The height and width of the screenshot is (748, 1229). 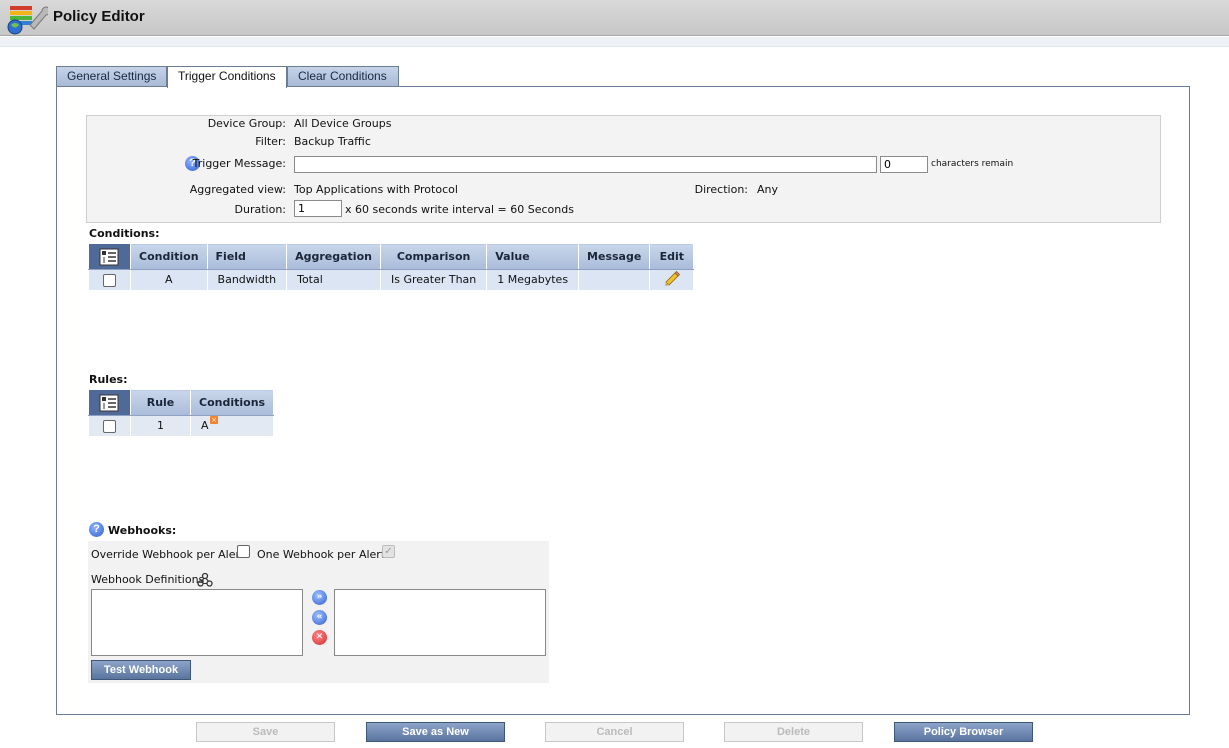 What do you see at coordinates (614, 279) in the screenshot?
I see `message-cell` at bounding box center [614, 279].